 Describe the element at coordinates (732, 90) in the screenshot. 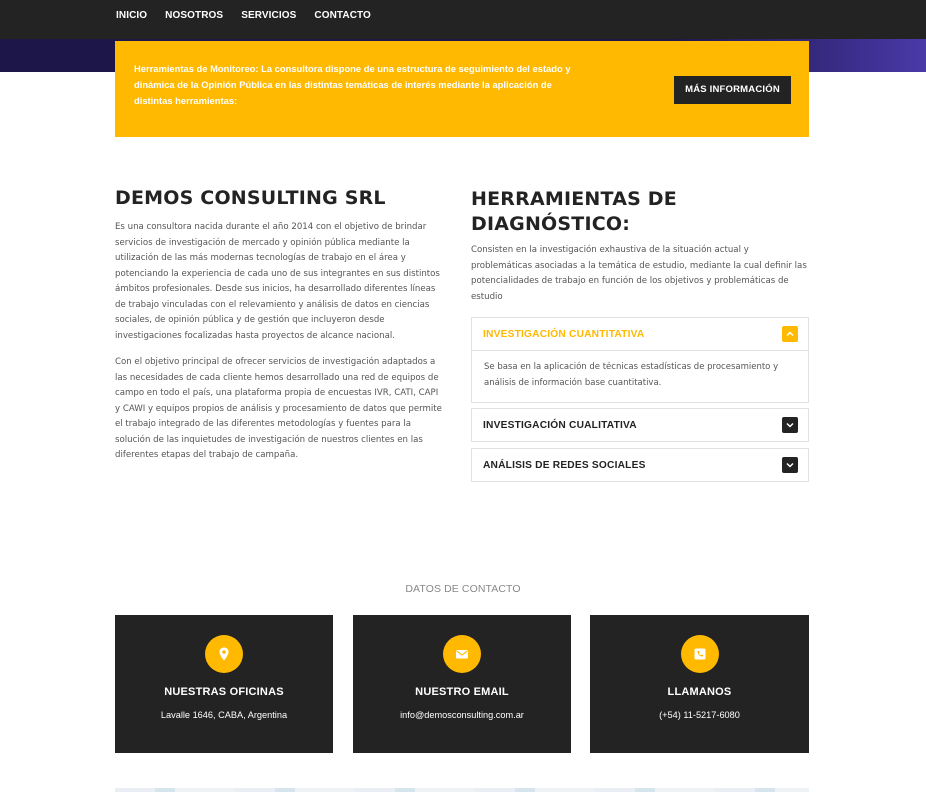

I see `more-info-button: MÁS INFORMACIÓN` at that location.